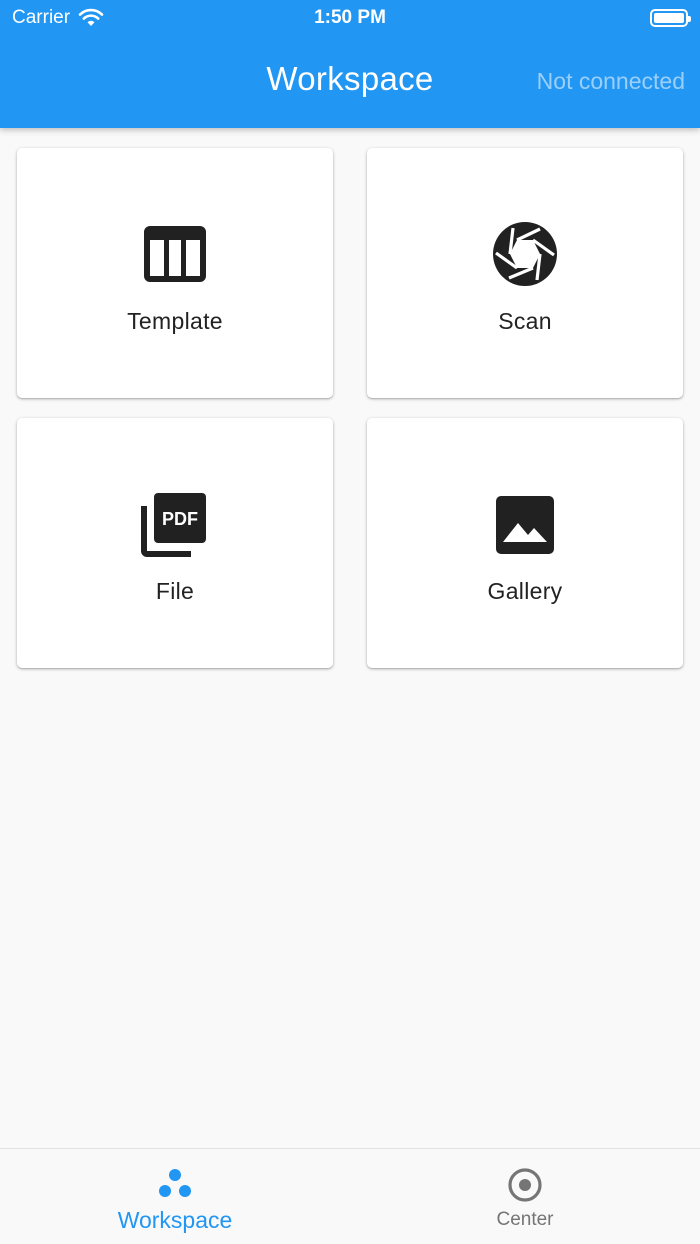 Image resolution: width=700 pixels, height=1244 pixels. Describe the element at coordinates (525, 1185) in the screenshot. I see `radio-target-icon` at that location.